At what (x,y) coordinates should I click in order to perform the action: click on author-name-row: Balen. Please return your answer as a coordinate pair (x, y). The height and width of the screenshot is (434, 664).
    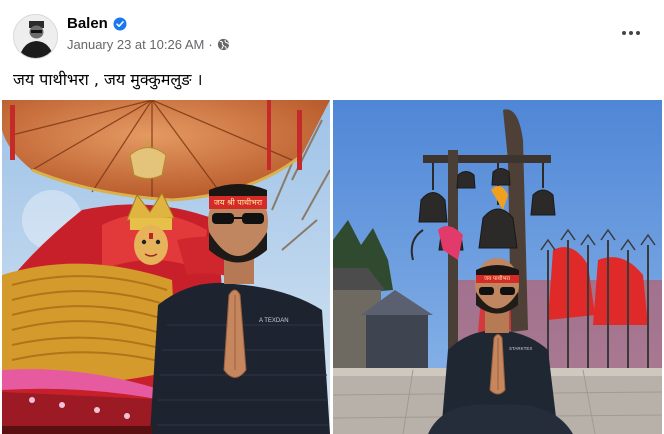
    Looking at the image, I should click on (97, 23).